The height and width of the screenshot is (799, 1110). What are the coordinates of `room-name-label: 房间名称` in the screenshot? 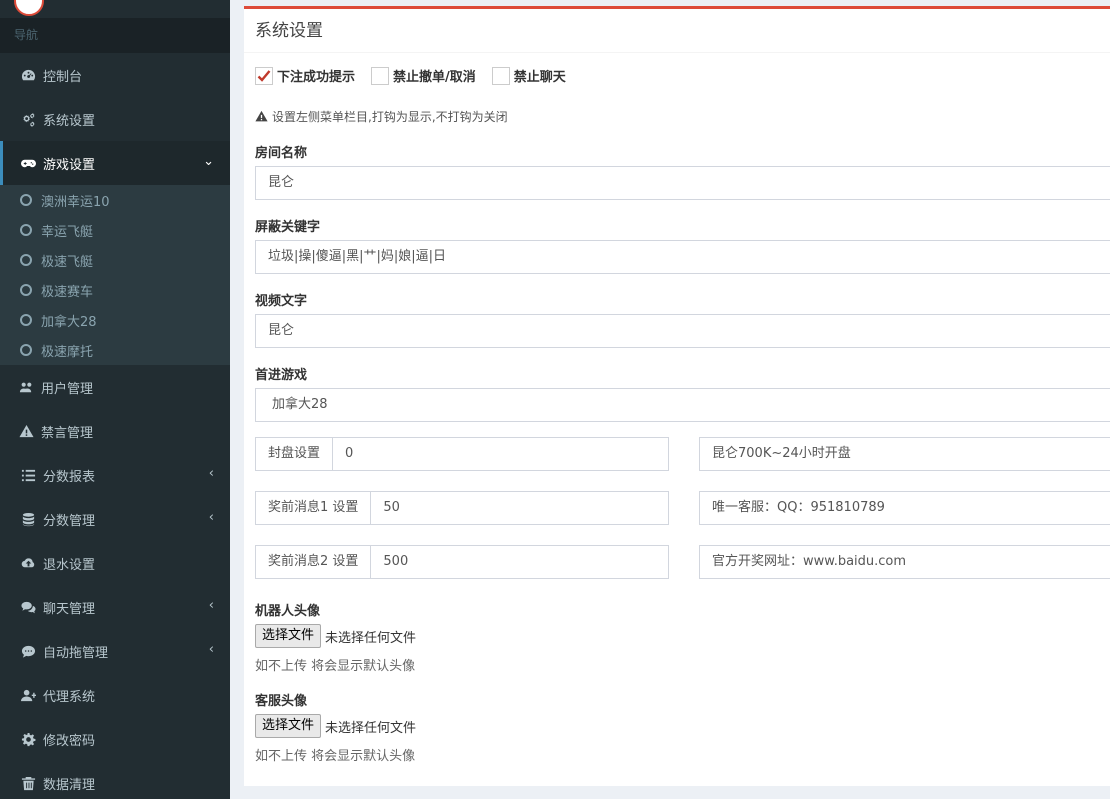 It's located at (281, 153).